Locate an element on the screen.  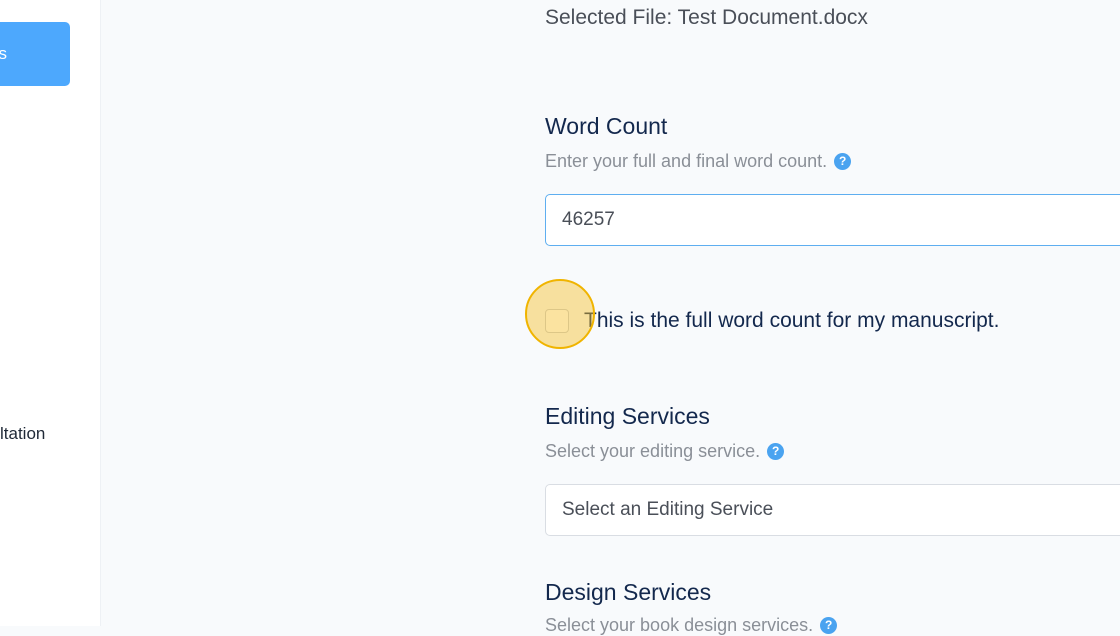
word-count-helper-text: Enter your full and final word count. is located at coordinates (686, 161).